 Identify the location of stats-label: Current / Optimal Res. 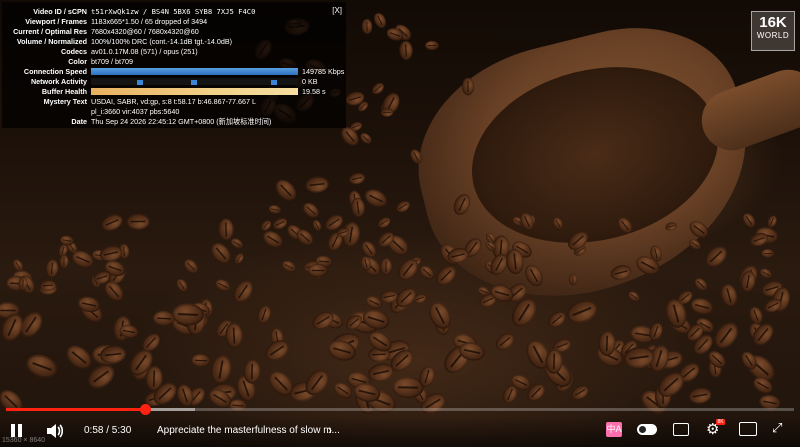
(50, 31).